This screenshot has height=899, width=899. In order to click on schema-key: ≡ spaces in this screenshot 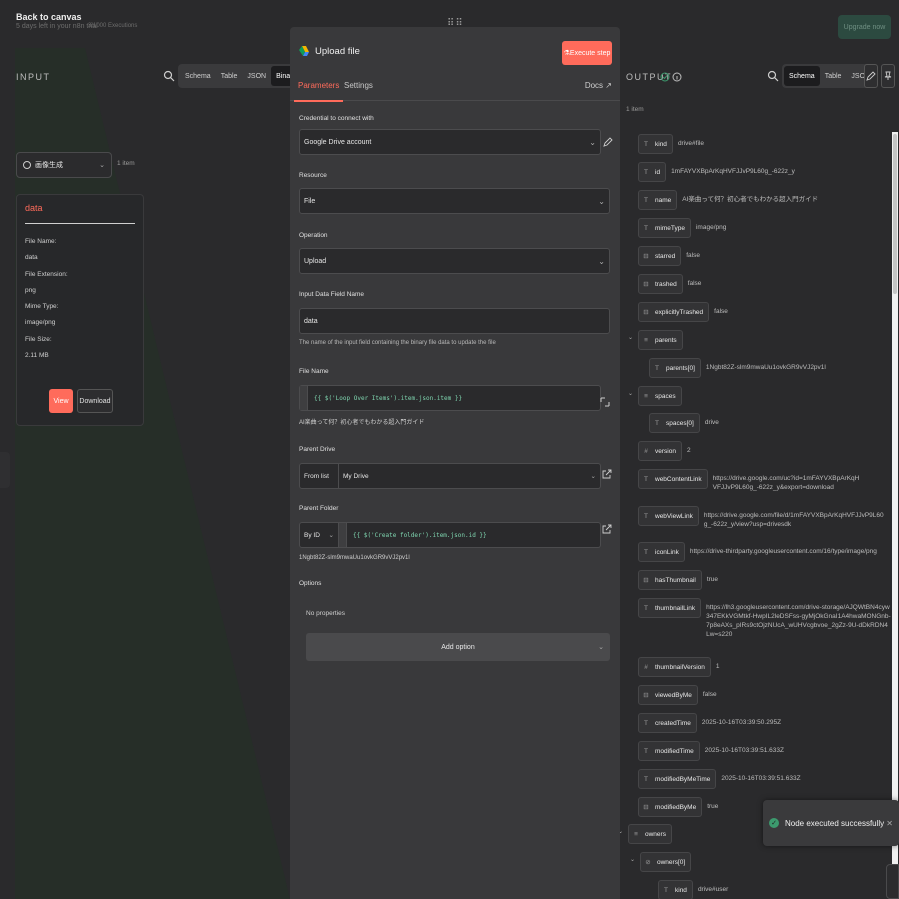, I will do `click(660, 396)`.